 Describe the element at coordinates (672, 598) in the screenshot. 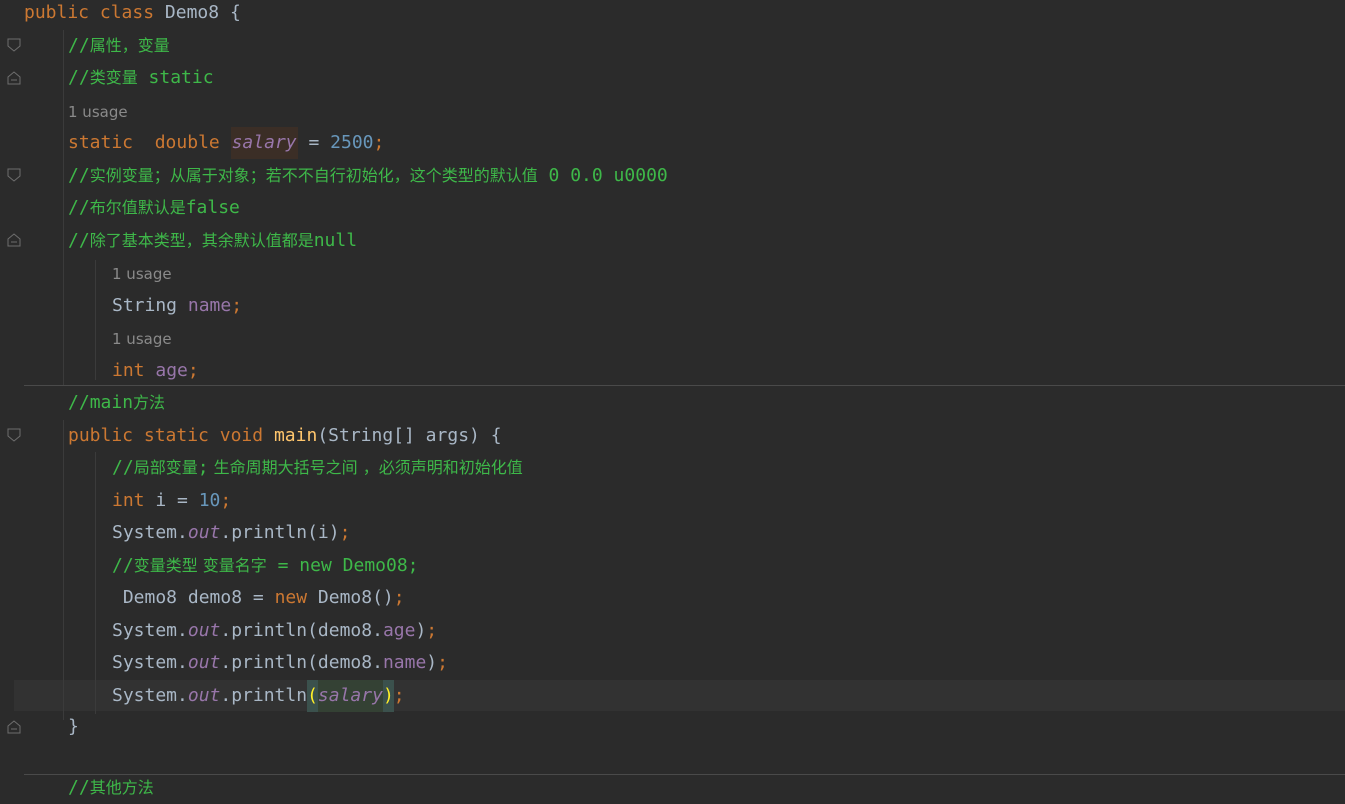

I see `code-line-new-demo8: Demo8 demo8 = new Demo8();` at that location.